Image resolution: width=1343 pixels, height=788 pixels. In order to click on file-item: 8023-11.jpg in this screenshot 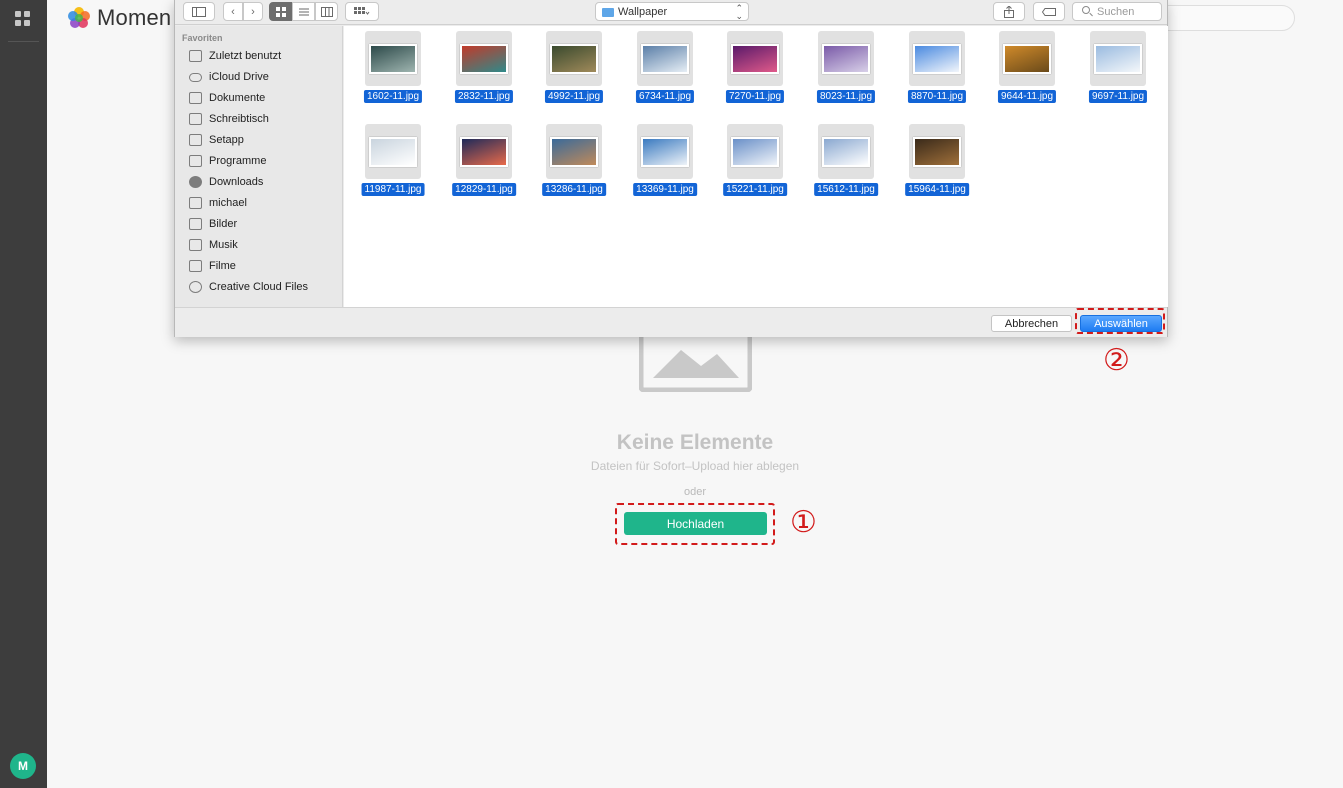, I will do `click(846, 73)`.